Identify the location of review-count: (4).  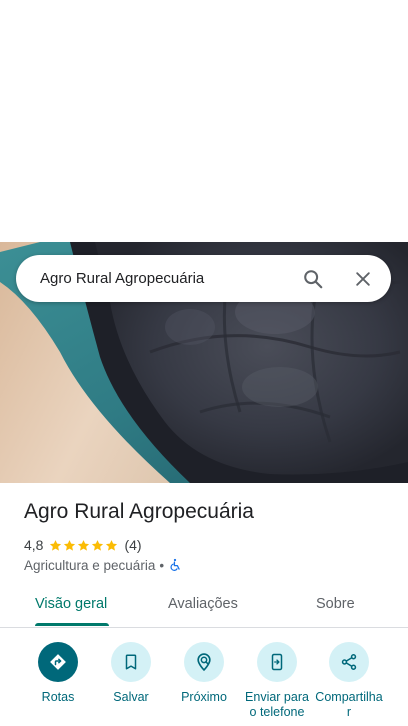
(133, 545).